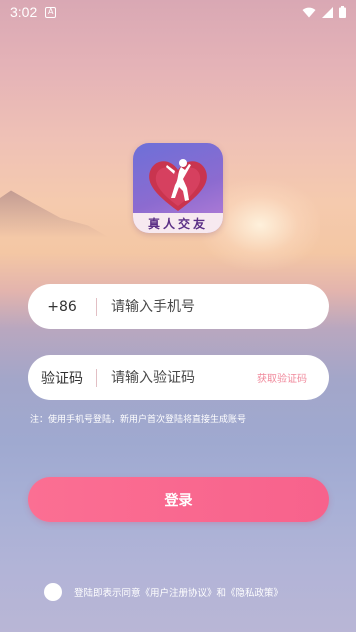 The image size is (356, 632). What do you see at coordinates (178, 499) in the screenshot?
I see `login-button: 登录` at bounding box center [178, 499].